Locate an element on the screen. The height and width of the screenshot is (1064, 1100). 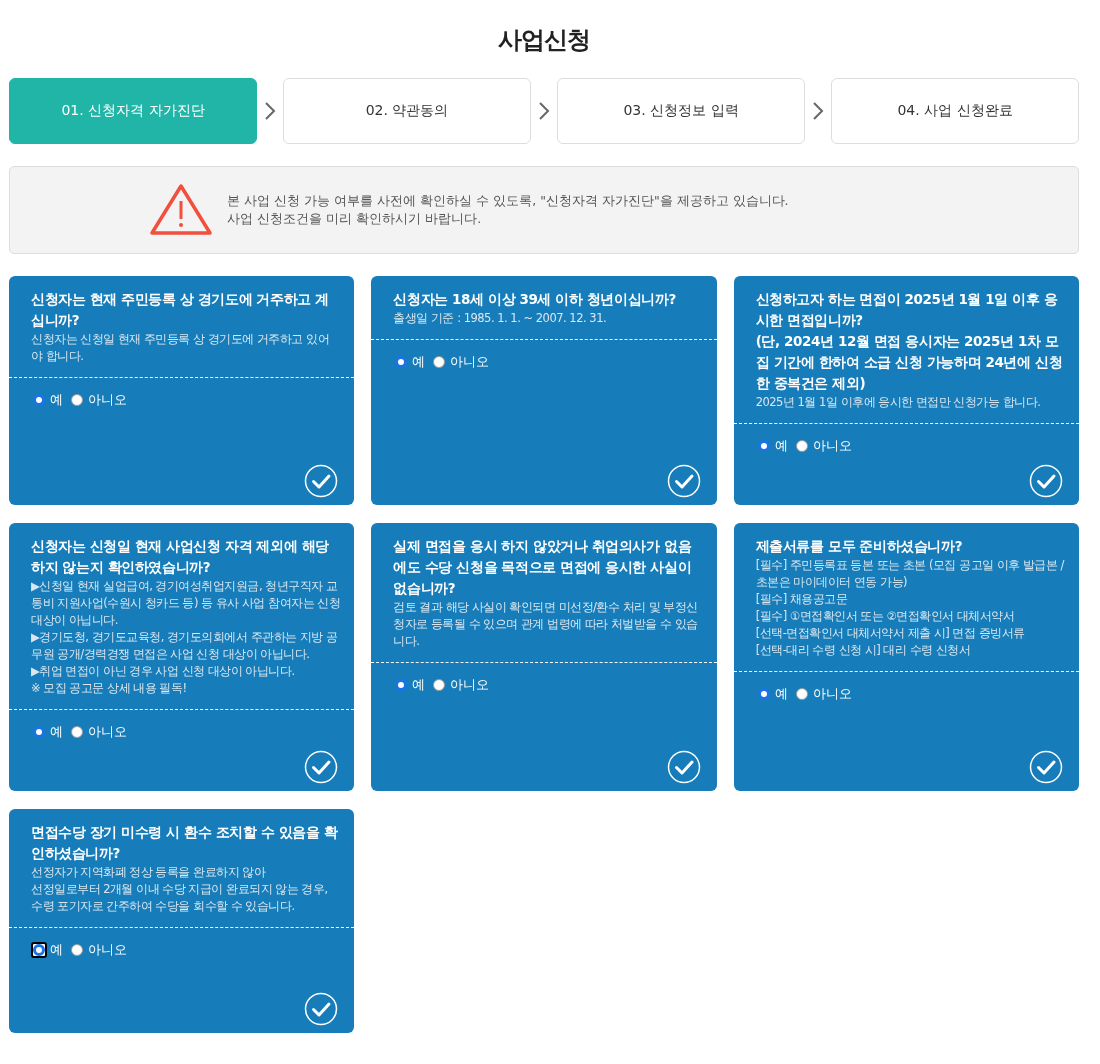
question-note: ▶취업 면접이 아닌 경우 사업 신청 대상이 아닙니다. is located at coordinates (163, 671).